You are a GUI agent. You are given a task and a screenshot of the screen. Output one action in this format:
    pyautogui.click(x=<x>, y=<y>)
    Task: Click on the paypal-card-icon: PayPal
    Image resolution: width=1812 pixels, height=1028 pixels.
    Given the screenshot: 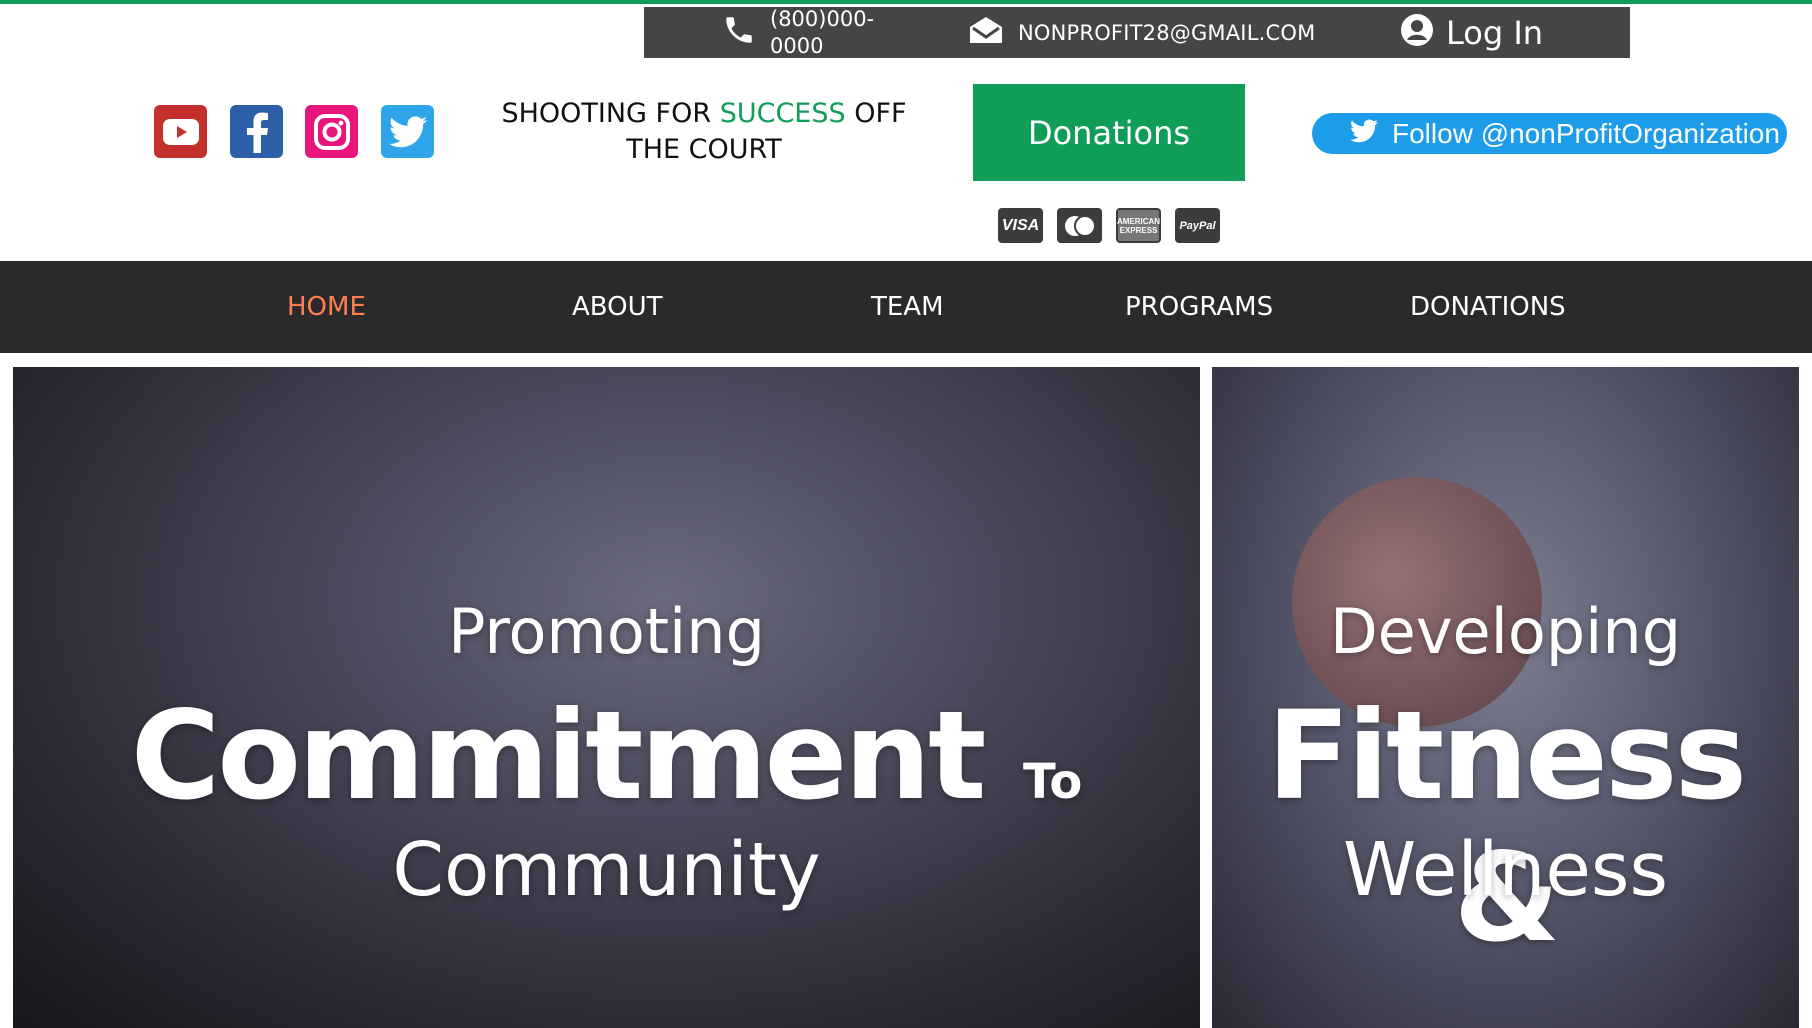 What is the action you would take?
    pyautogui.click(x=1197, y=225)
    